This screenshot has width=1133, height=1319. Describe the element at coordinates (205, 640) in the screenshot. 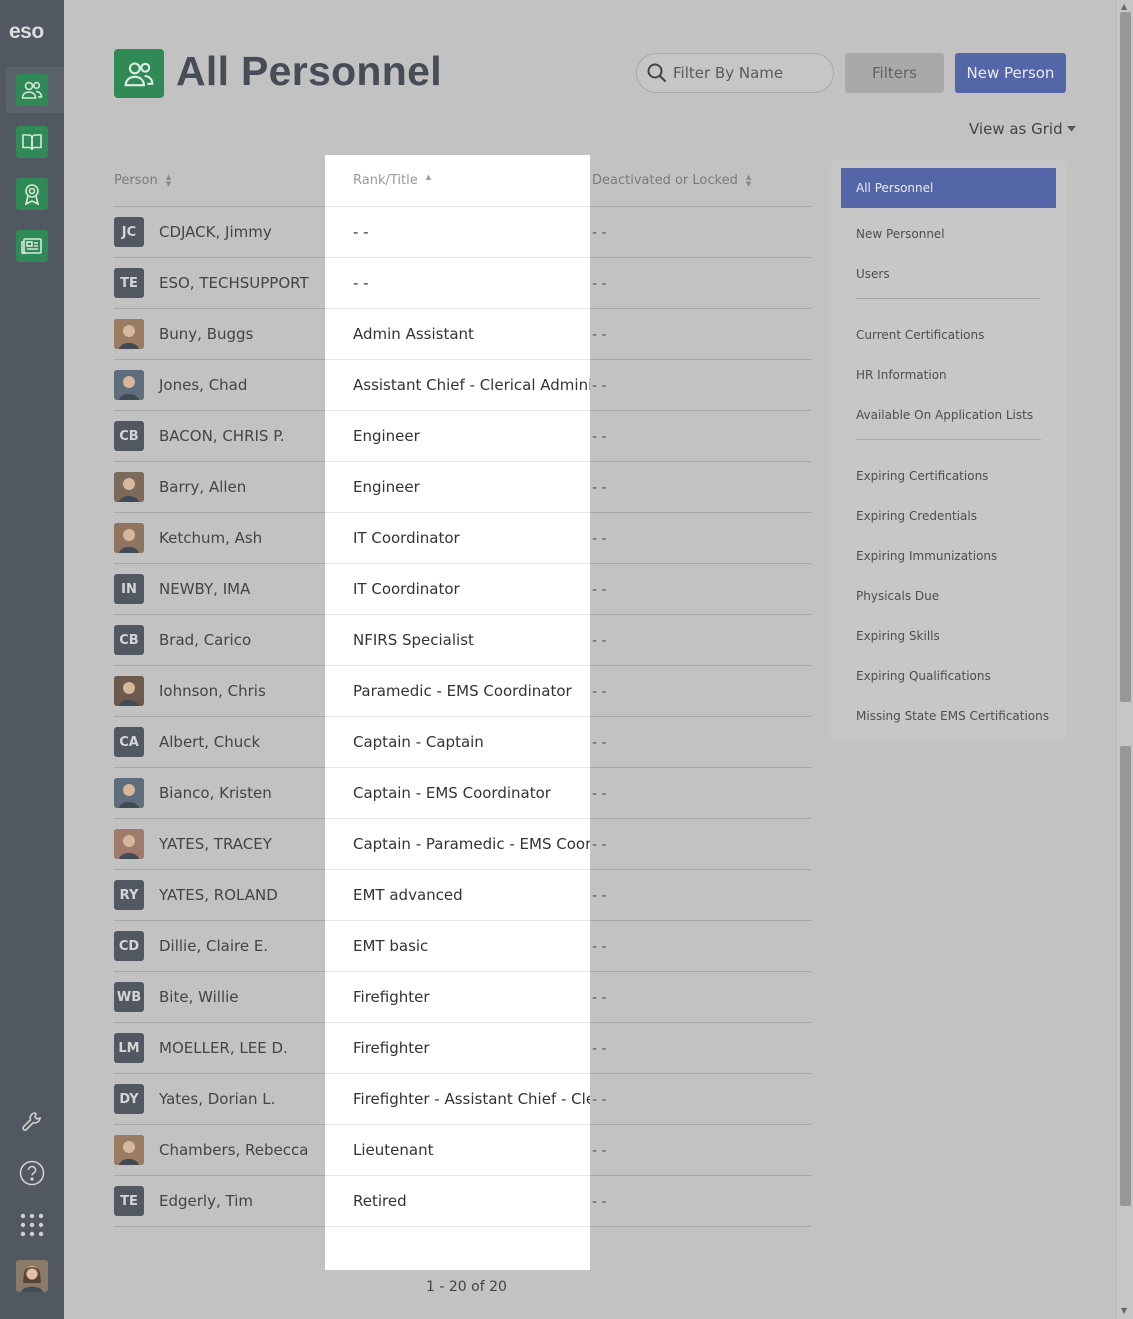

I see `person-name-link: Brad, Carico` at that location.